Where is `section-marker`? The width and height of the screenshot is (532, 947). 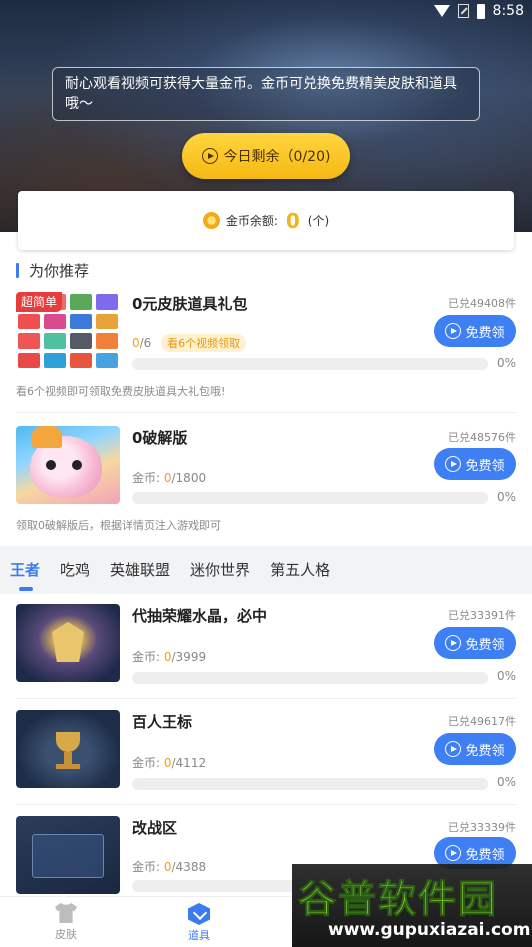
section-marker is located at coordinates (17, 270).